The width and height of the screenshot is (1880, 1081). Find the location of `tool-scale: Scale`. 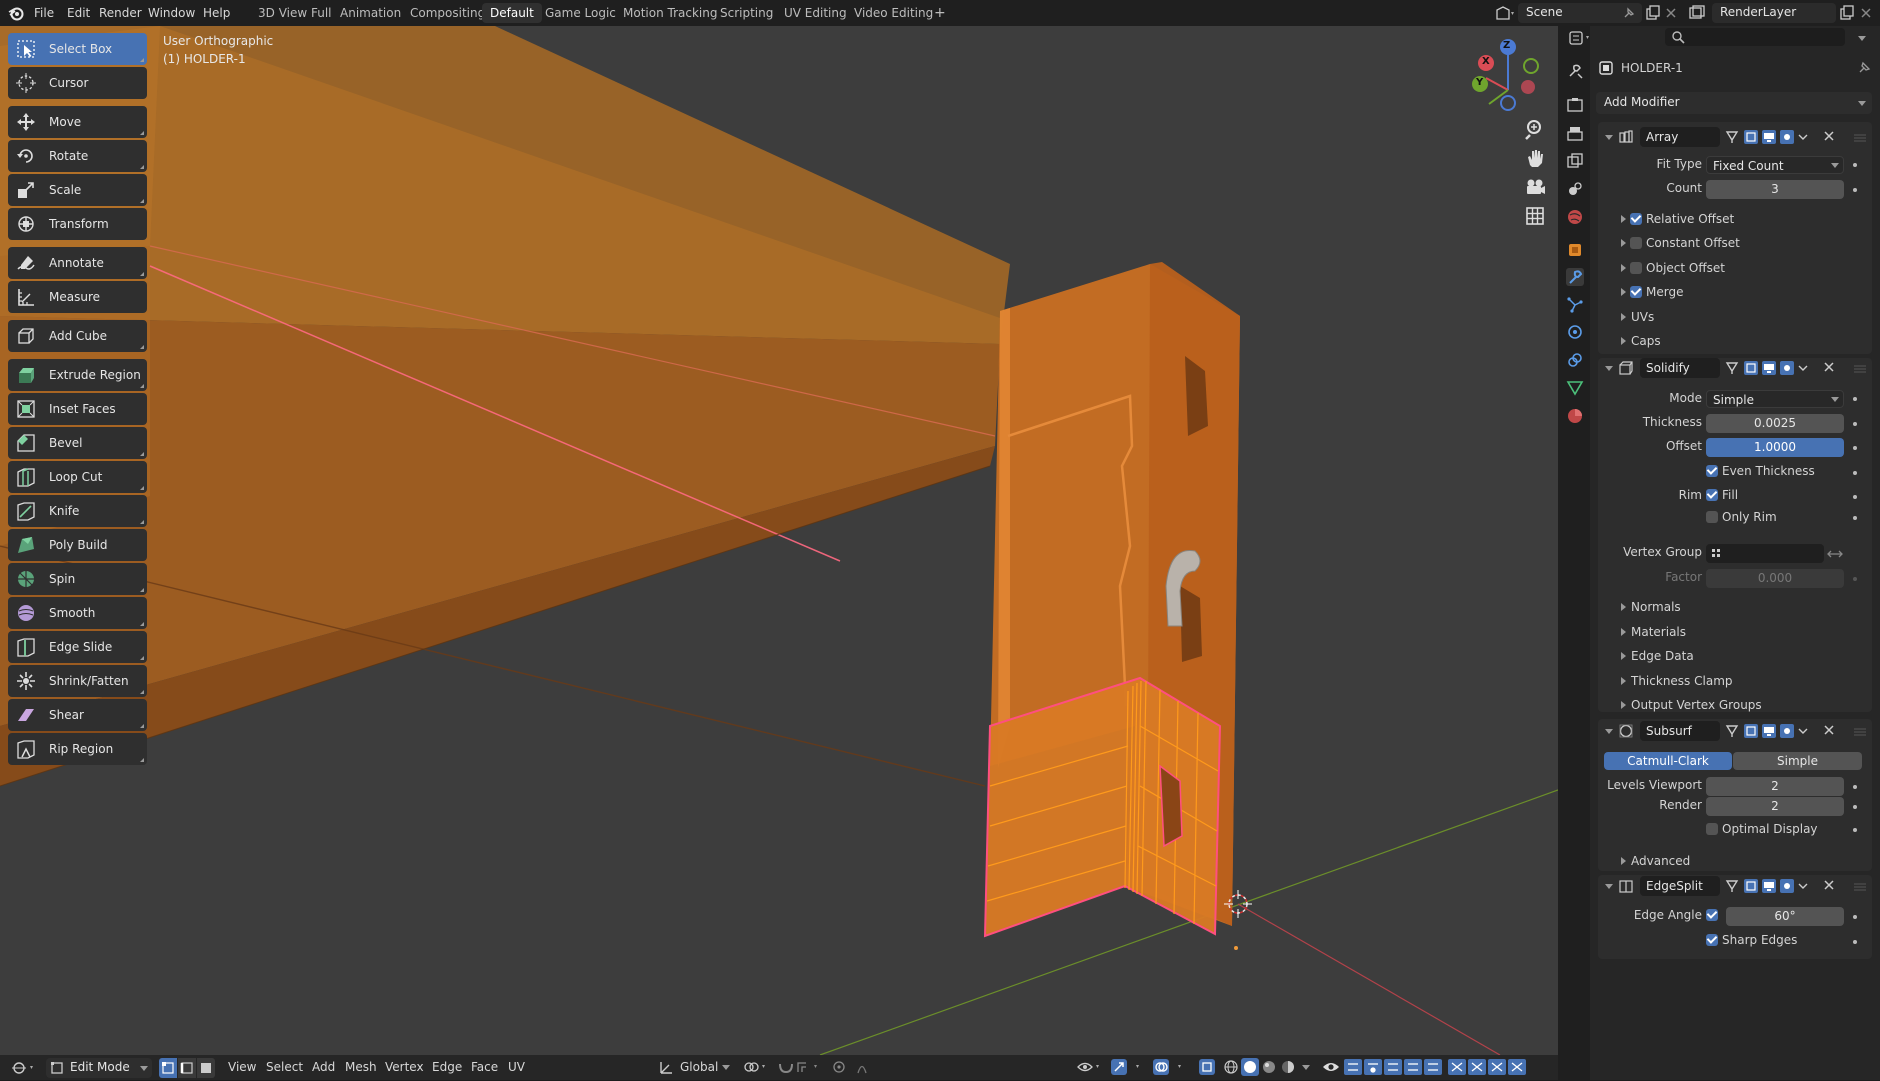

tool-scale: Scale is located at coordinates (77, 190).